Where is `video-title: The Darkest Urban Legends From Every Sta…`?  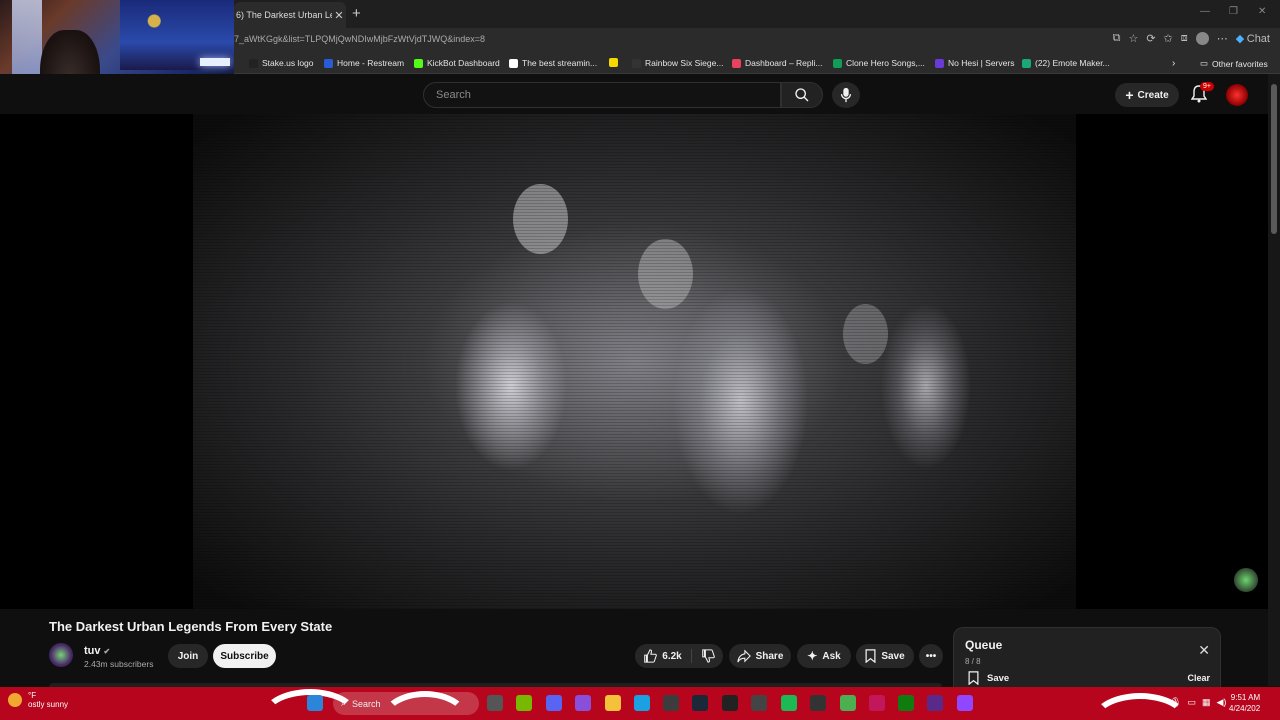
video-title: The Darkest Urban Legends From Every Sta… is located at coordinates (191, 626).